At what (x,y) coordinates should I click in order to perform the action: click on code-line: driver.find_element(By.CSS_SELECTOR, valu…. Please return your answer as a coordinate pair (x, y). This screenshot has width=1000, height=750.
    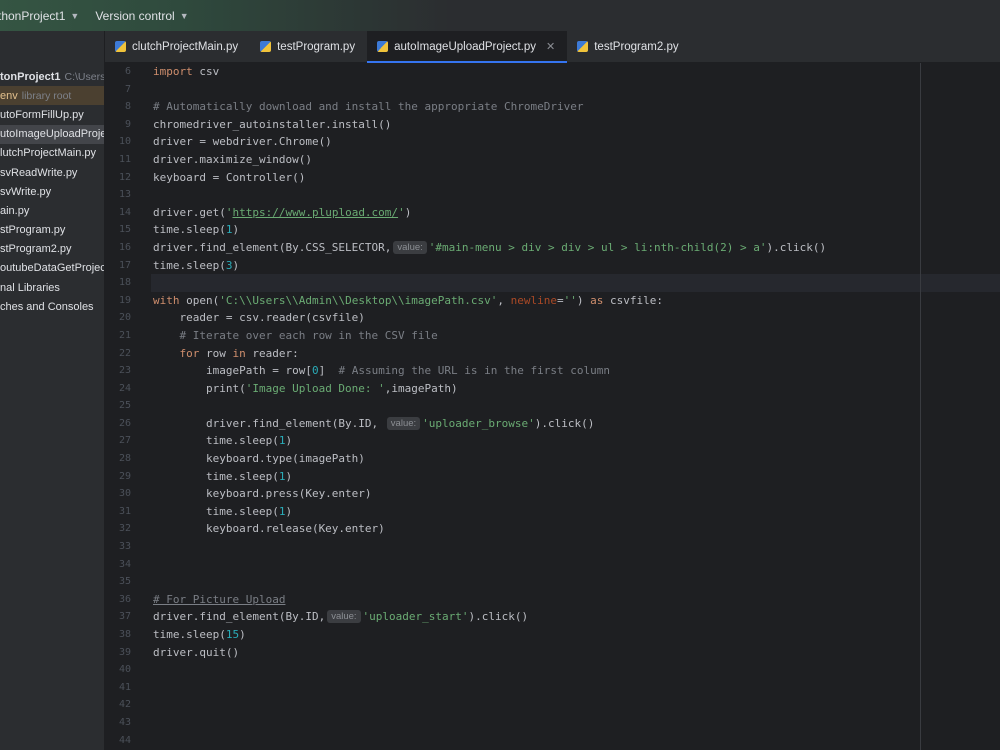
    Looking at the image, I should click on (575, 248).